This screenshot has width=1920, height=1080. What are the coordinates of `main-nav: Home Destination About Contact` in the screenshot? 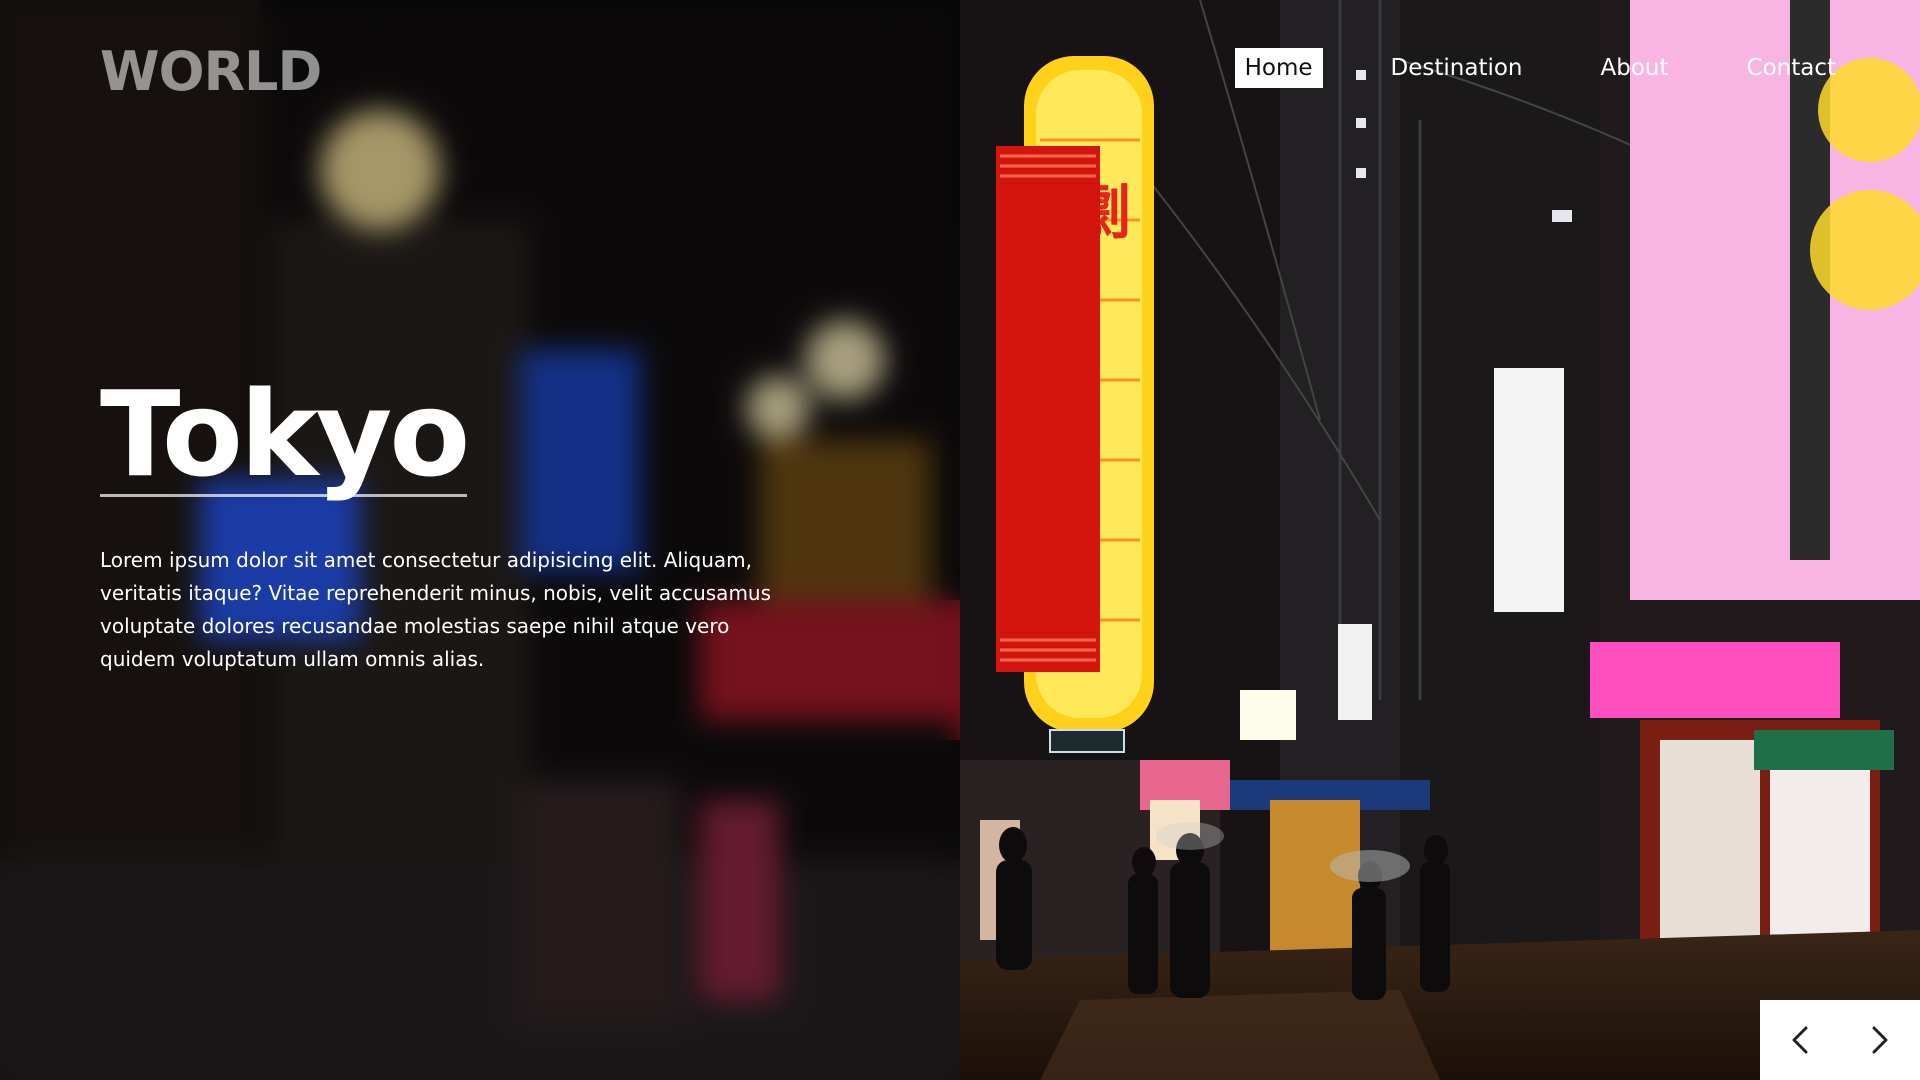 It's located at (1540, 68).